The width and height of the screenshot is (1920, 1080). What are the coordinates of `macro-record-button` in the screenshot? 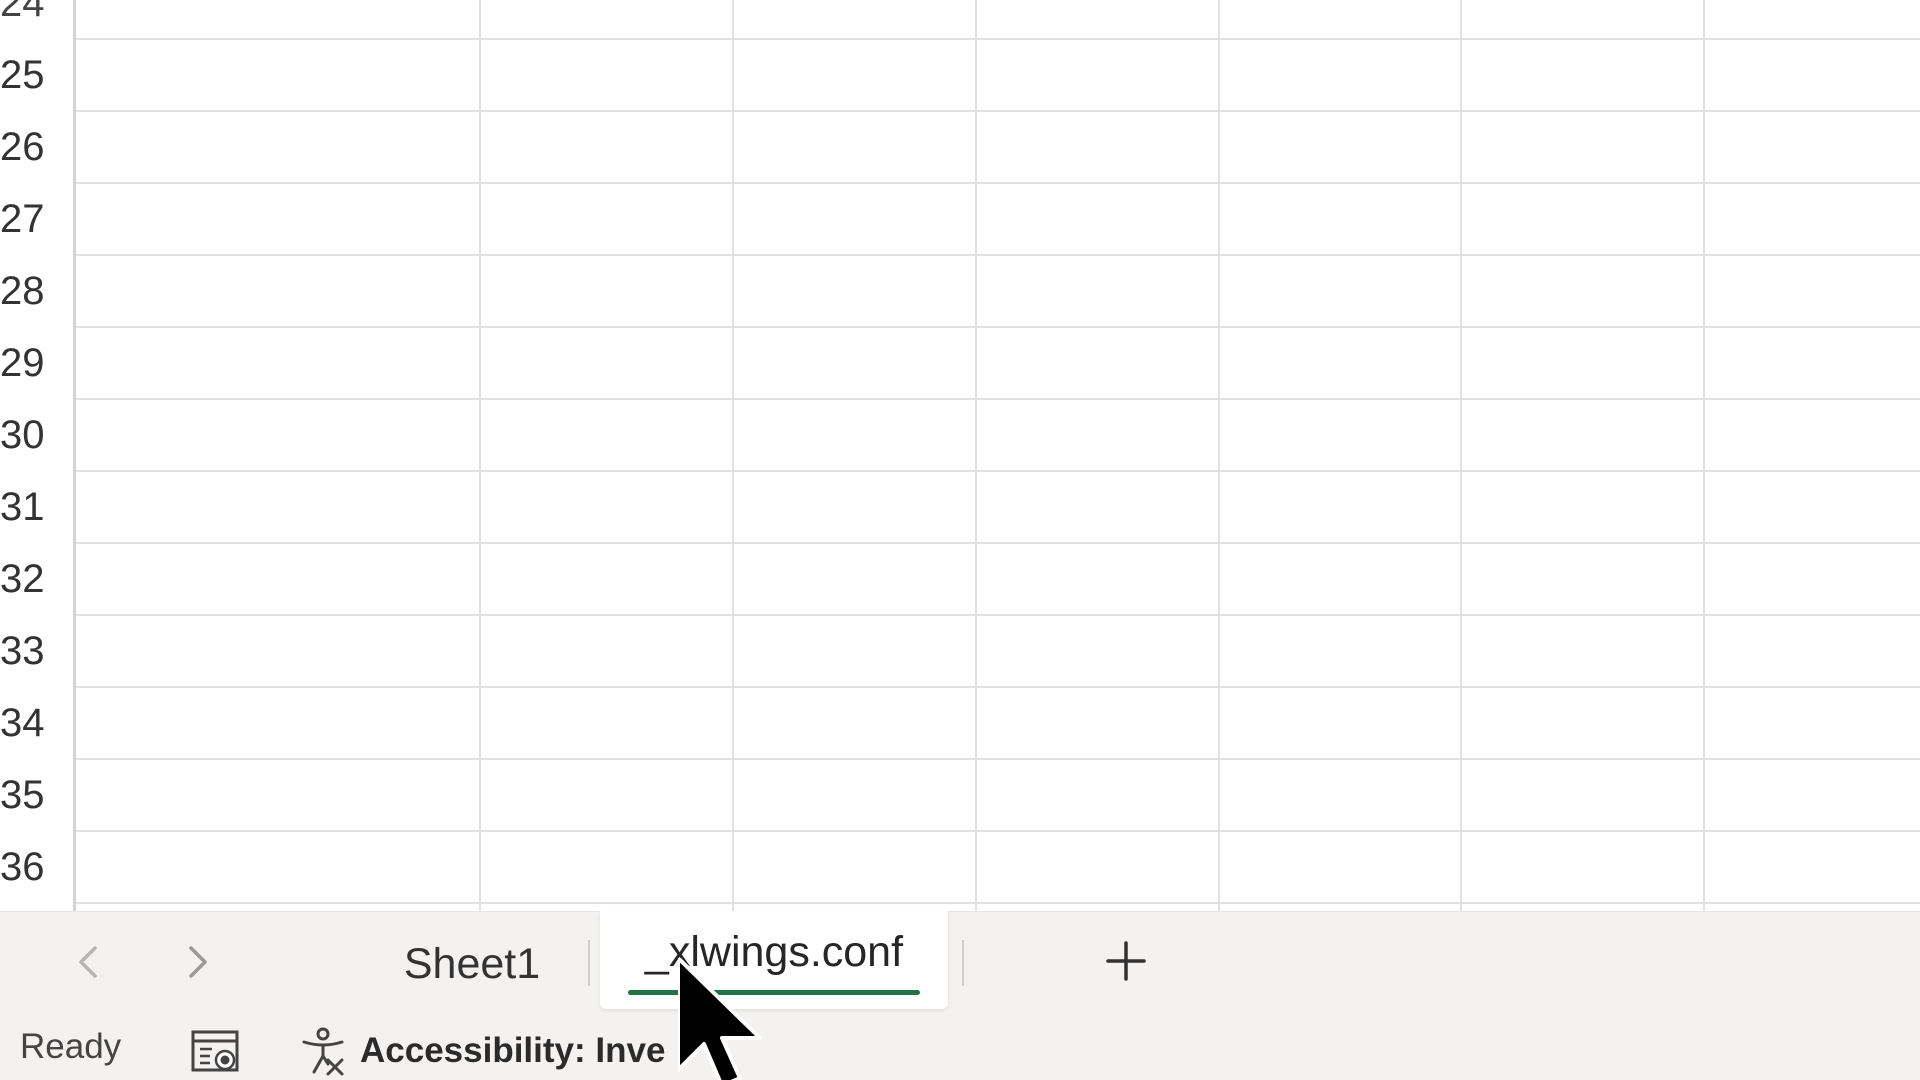 It's located at (216, 1052).